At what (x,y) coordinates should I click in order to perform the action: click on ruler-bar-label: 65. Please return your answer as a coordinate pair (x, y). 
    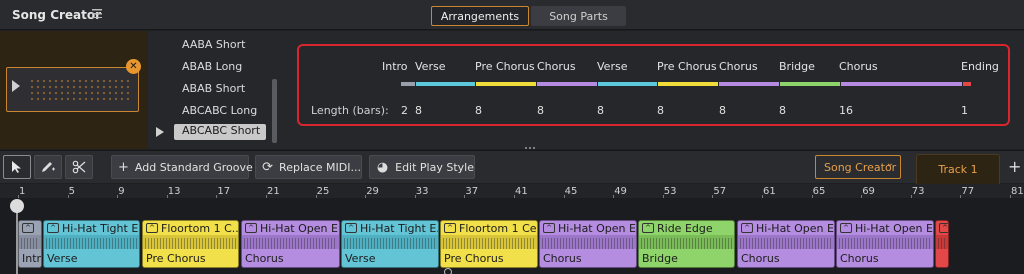
    Looking at the image, I should click on (819, 191).